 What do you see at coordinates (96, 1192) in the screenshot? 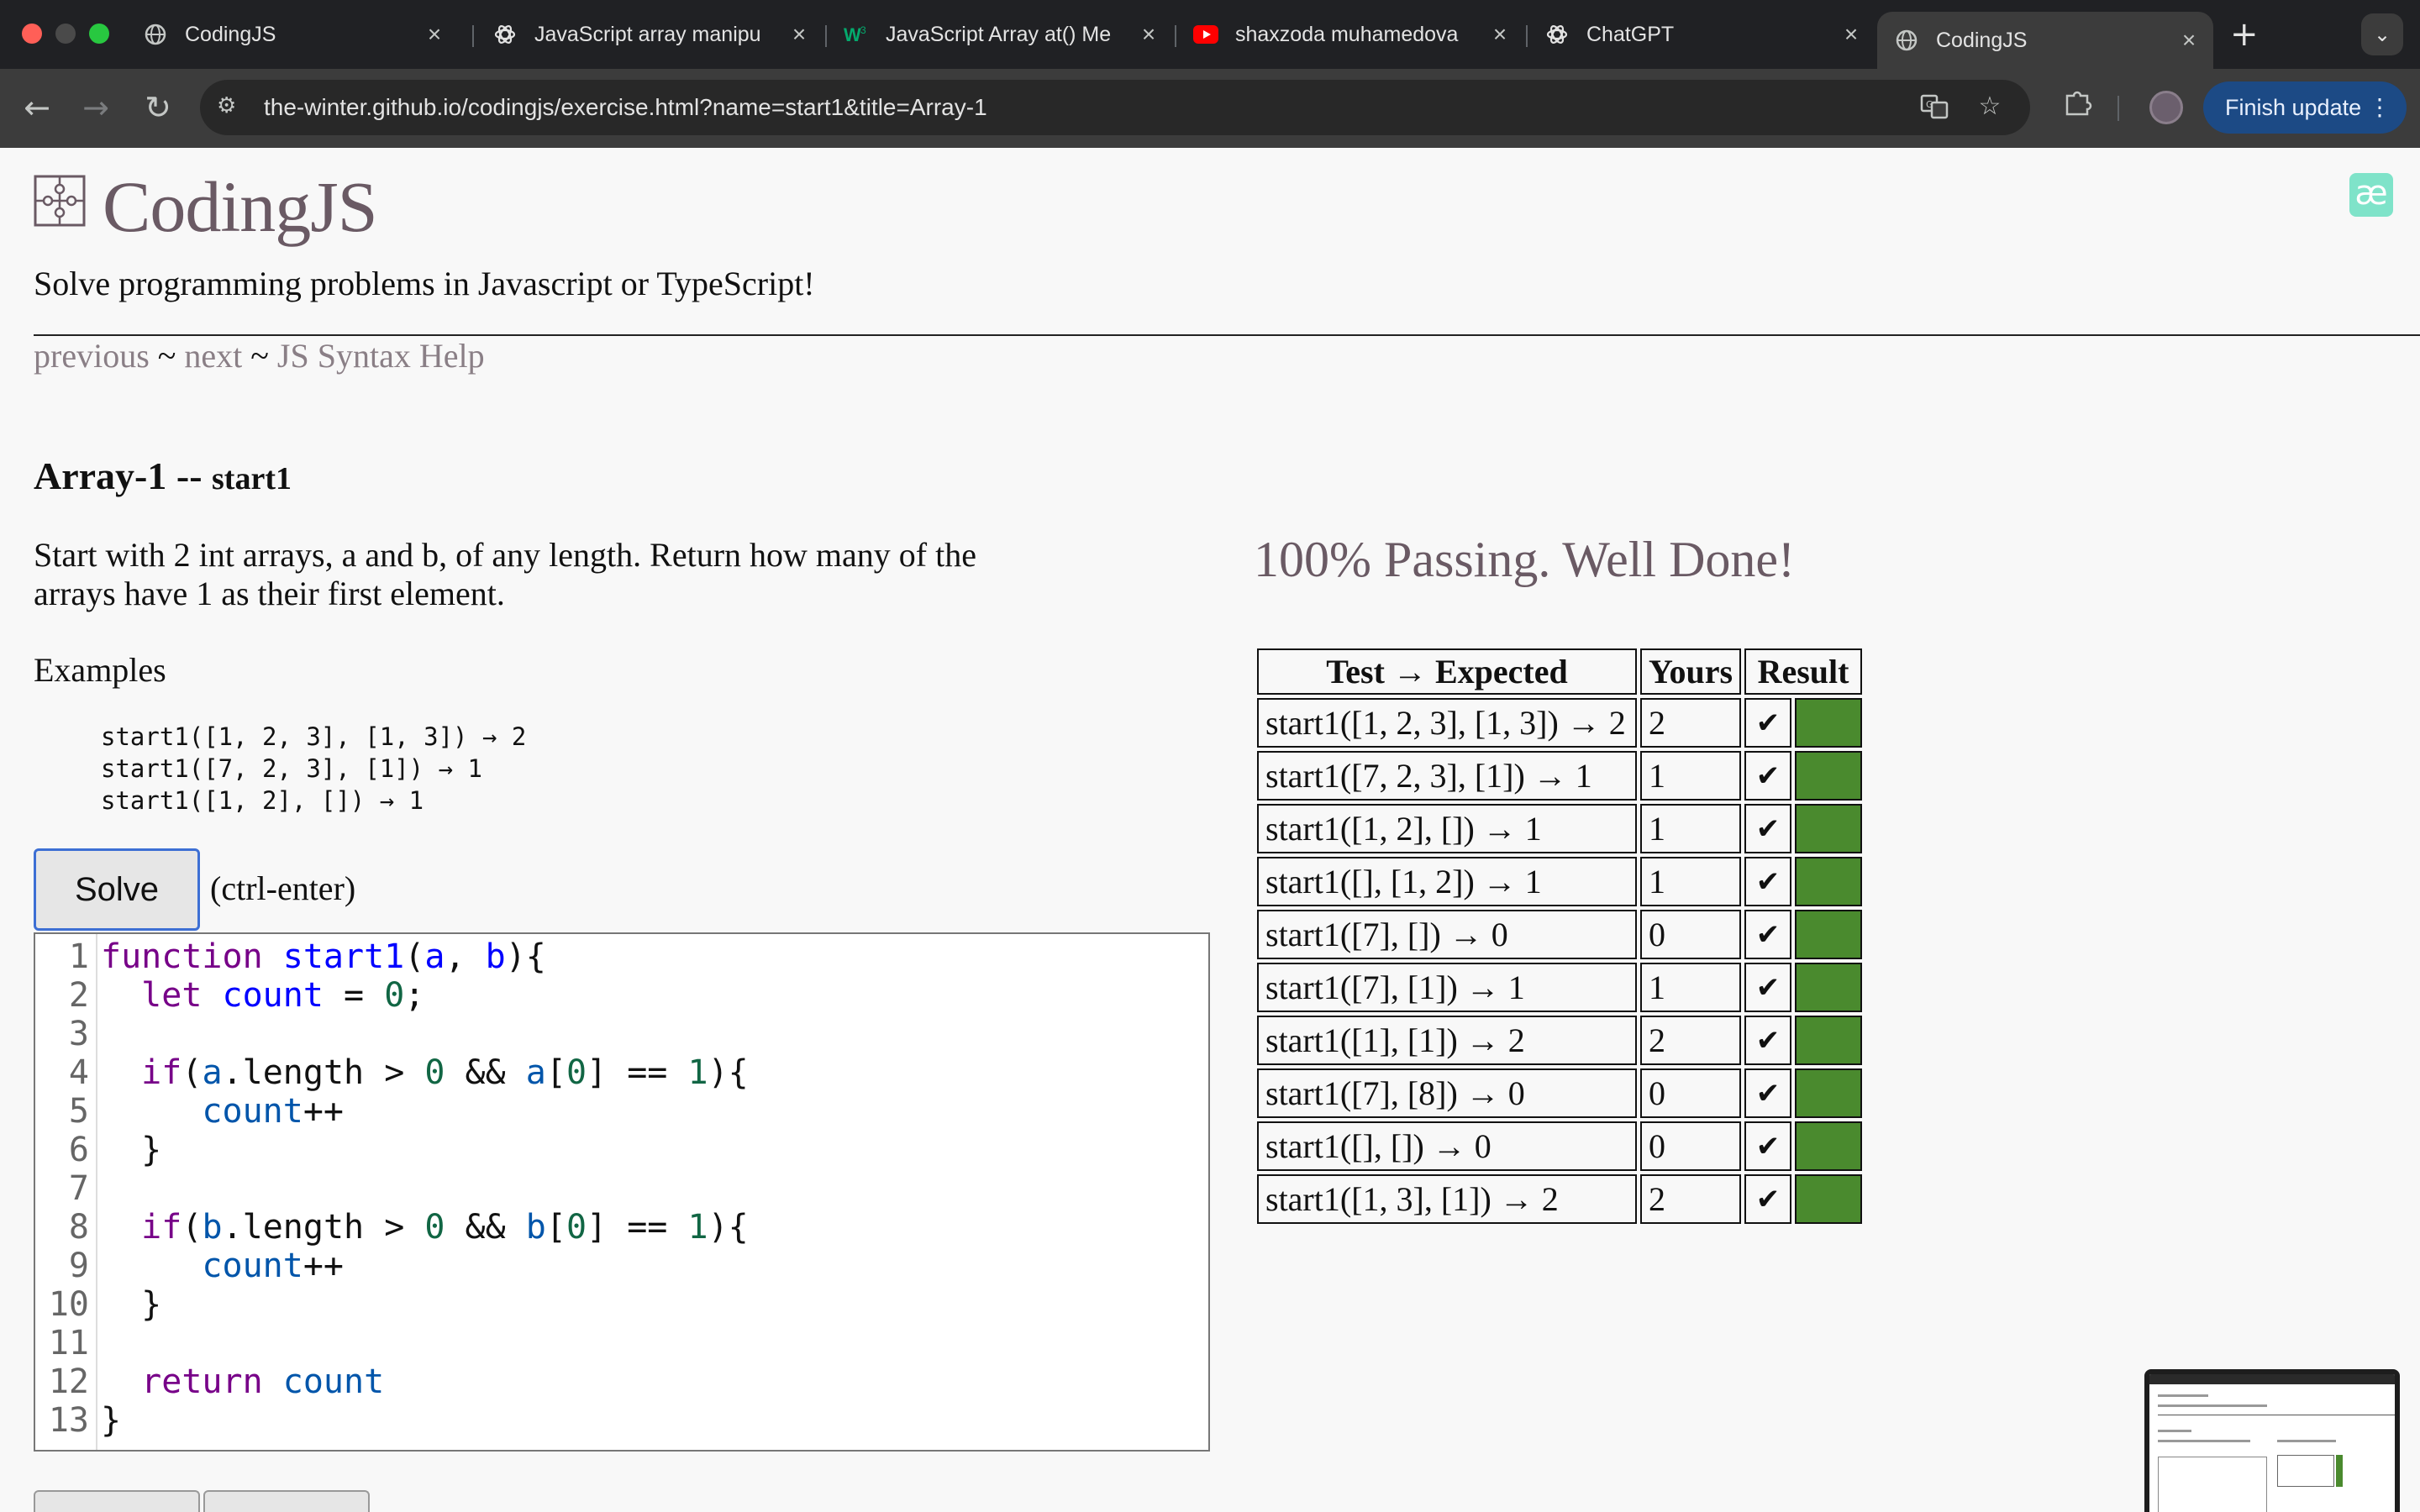
I see `gutter-border` at bounding box center [96, 1192].